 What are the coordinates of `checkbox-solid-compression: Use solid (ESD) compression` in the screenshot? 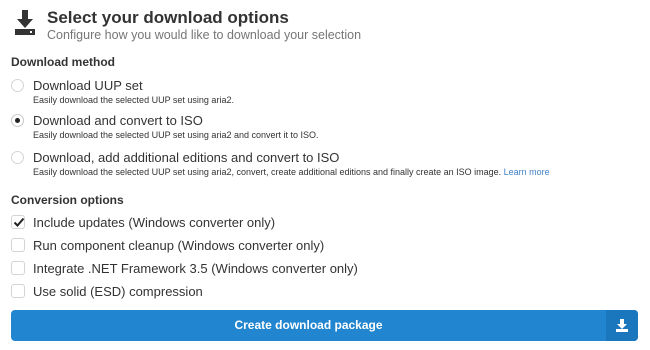 It's located at (211, 293).